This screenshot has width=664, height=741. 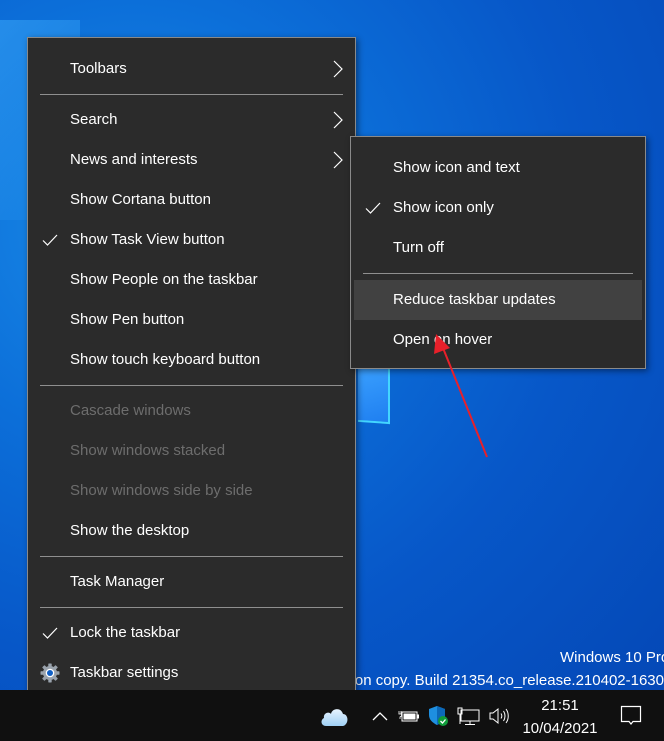 I want to click on taskbar-clock: 21:51 10/04/2021, so click(x=560, y=715).